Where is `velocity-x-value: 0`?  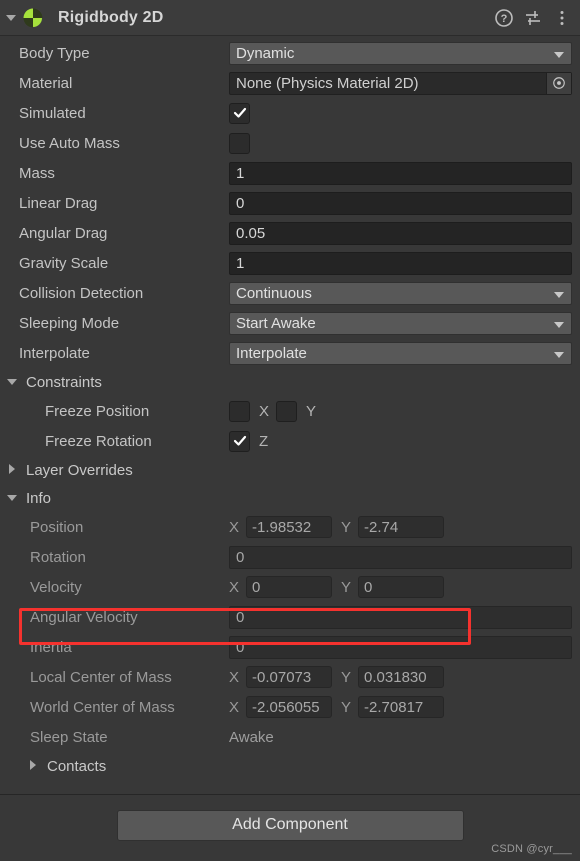
velocity-x-value: 0 is located at coordinates (289, 587).